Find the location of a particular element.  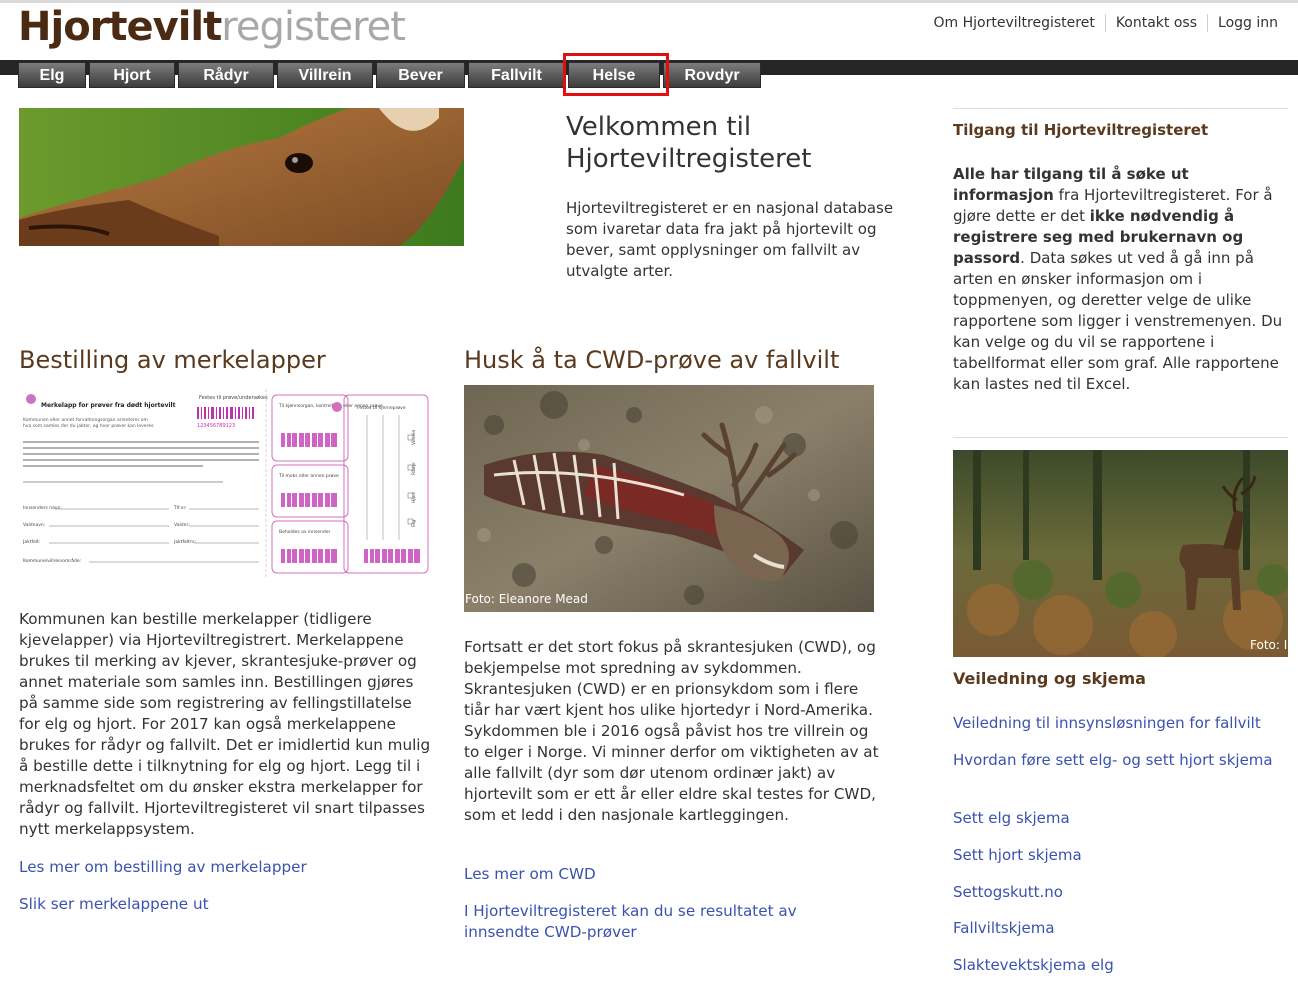

sidebar-divider-middle is located at coordinates (1120, 437).